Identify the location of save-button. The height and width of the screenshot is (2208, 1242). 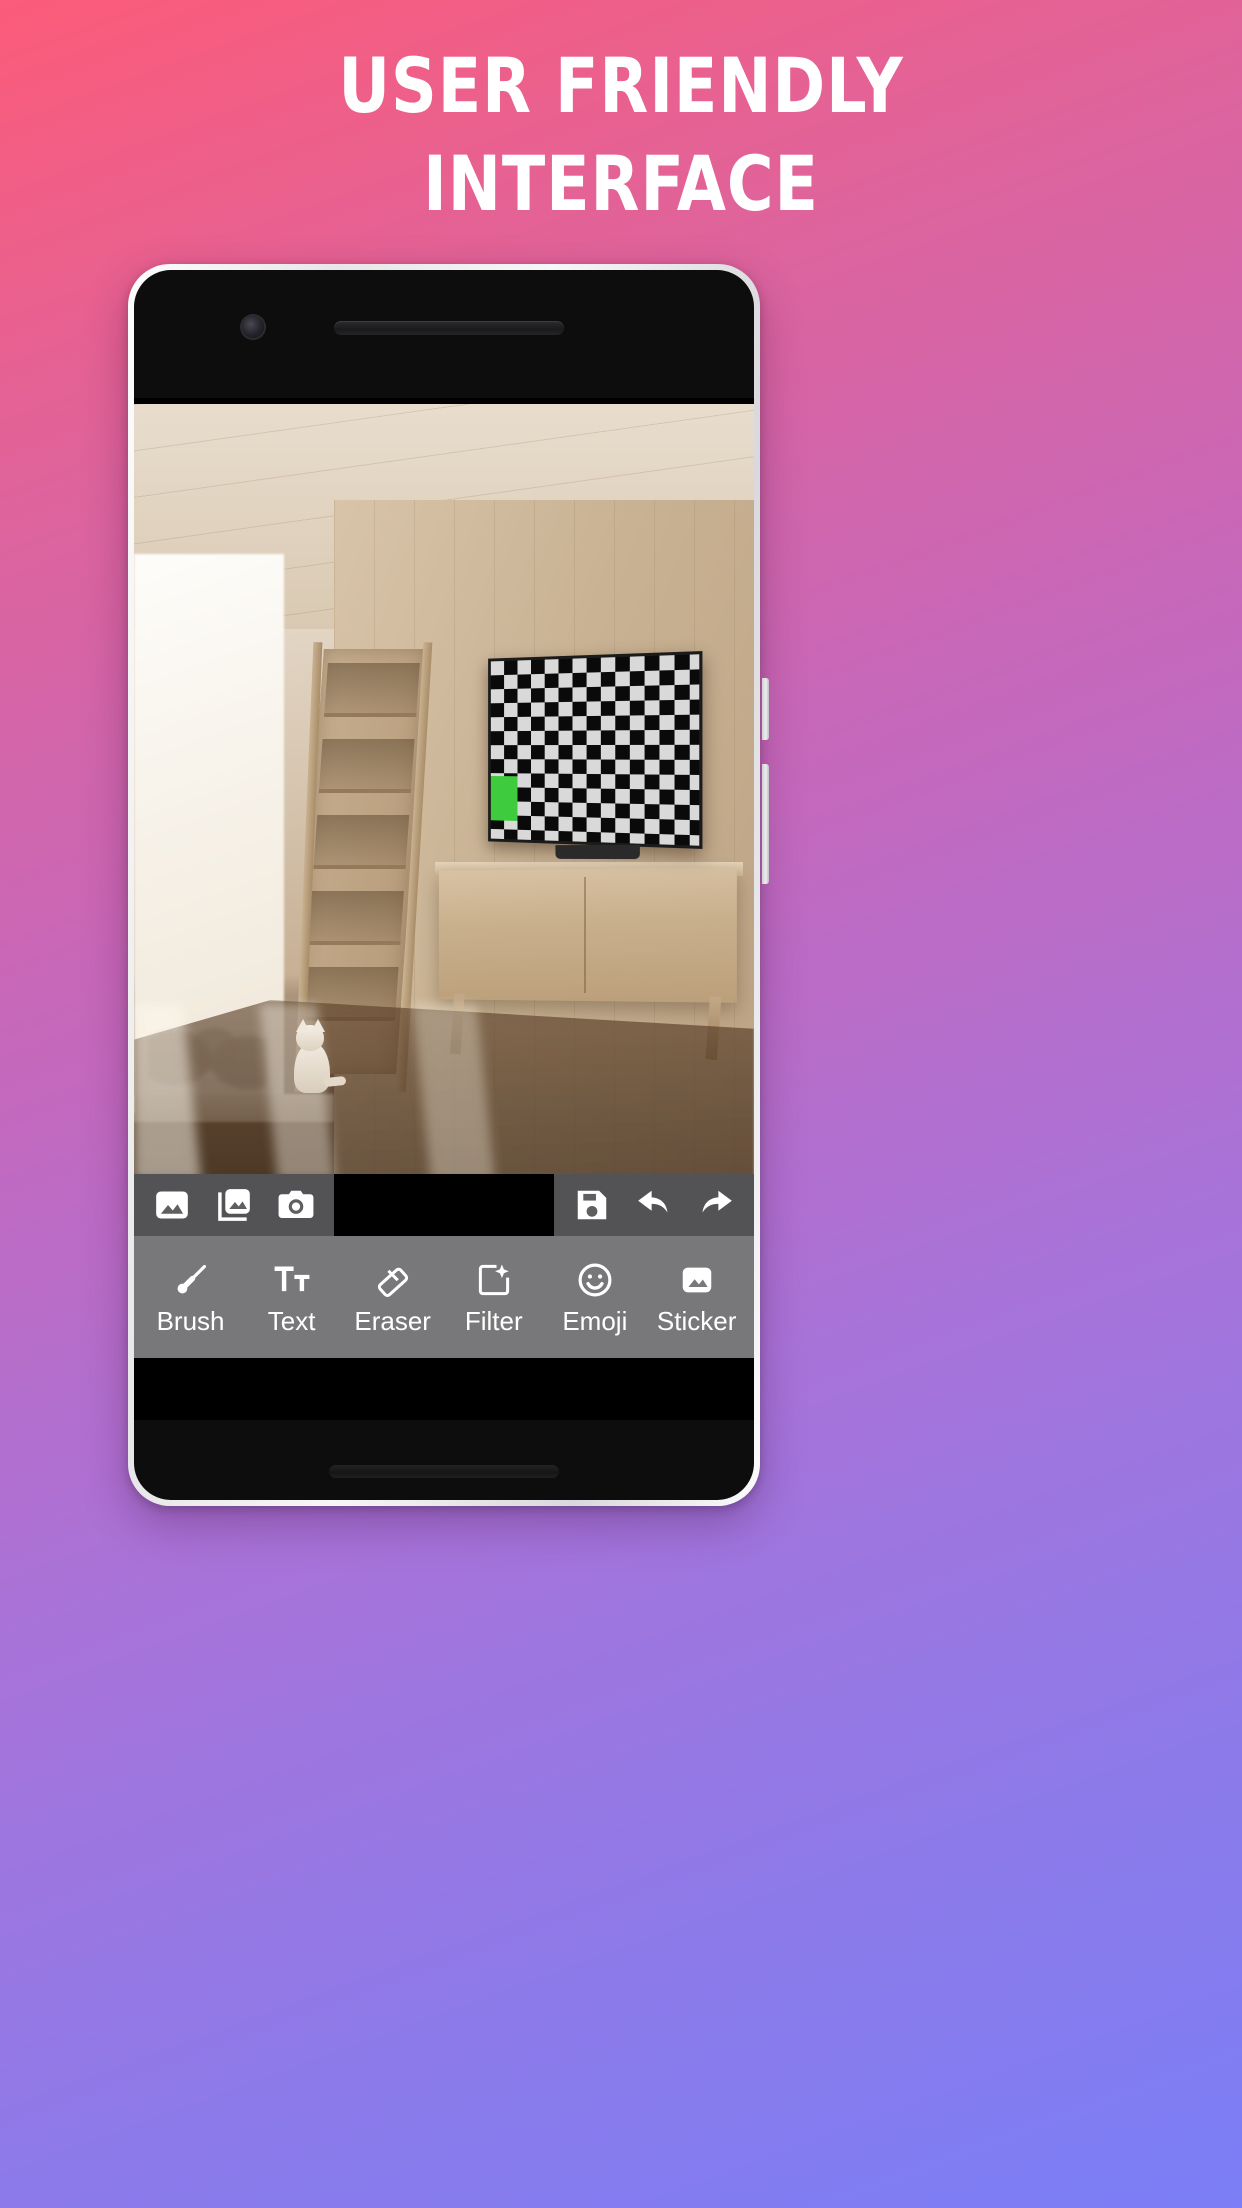
(592, 1205).